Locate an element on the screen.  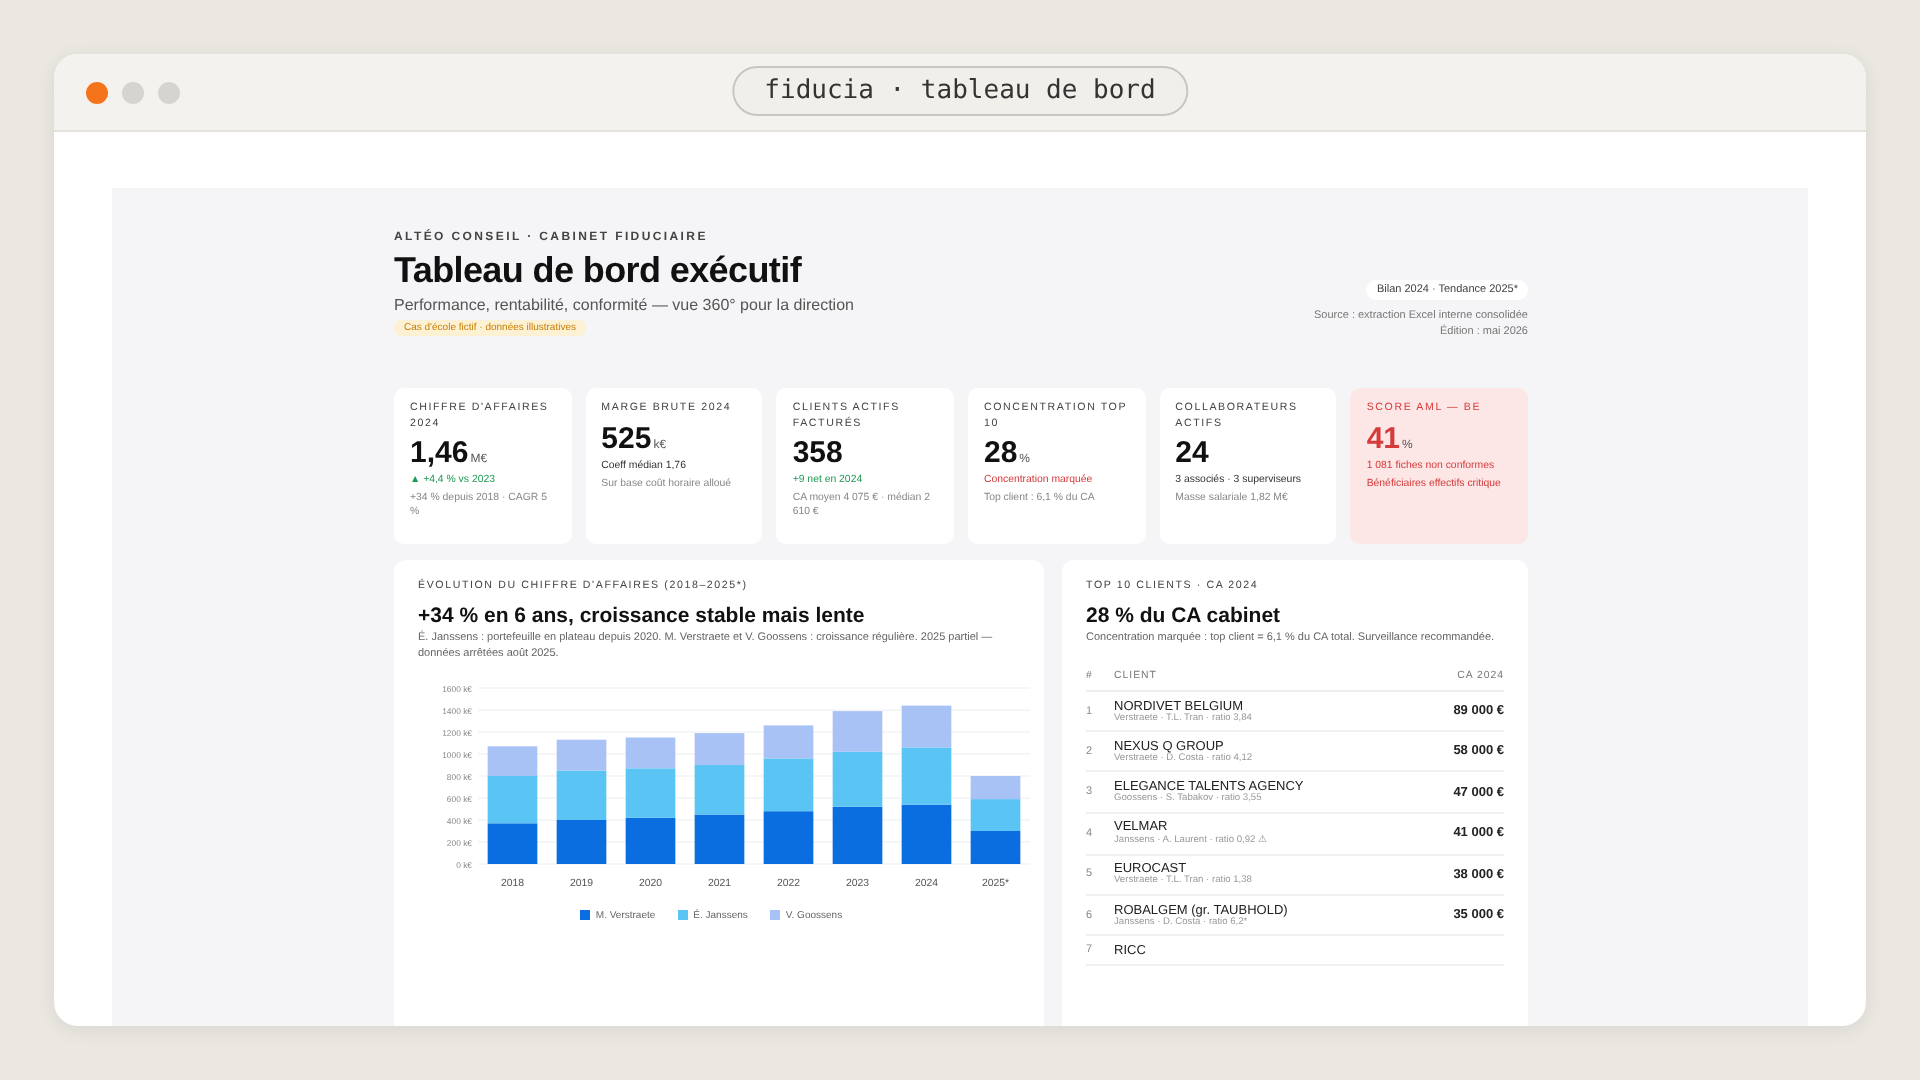
window-title: fiducia · tableau de bord is located at coordinates (960, 91).